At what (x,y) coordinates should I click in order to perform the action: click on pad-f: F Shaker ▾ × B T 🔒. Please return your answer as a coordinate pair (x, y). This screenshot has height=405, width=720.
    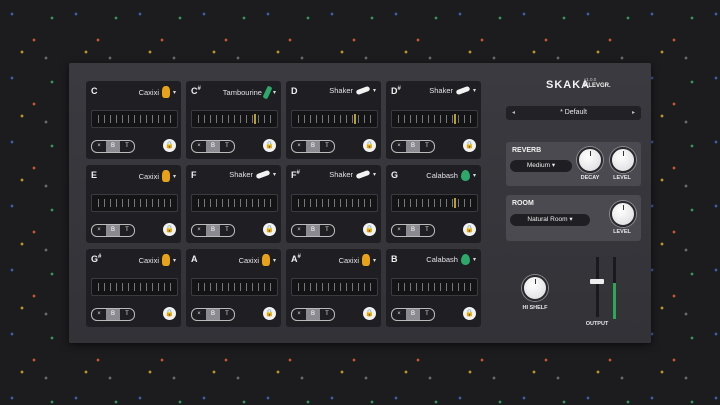
    Looking at the image, I should click on (233, 204).